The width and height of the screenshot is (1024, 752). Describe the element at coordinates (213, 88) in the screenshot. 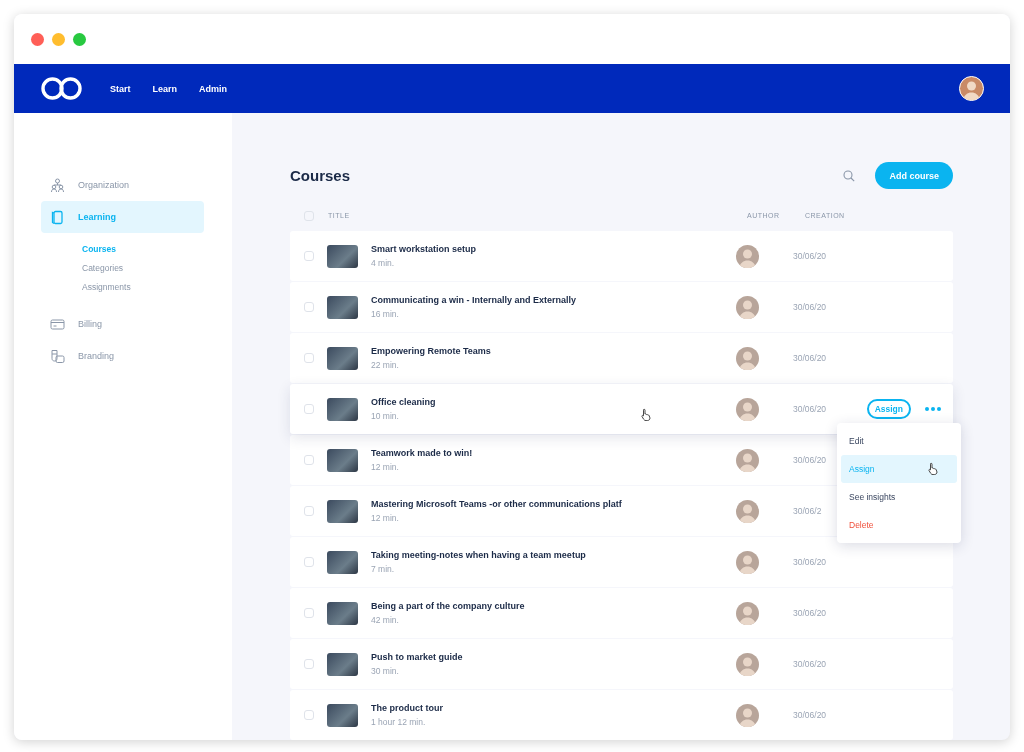

I see `nav-link: Admin` at that location.